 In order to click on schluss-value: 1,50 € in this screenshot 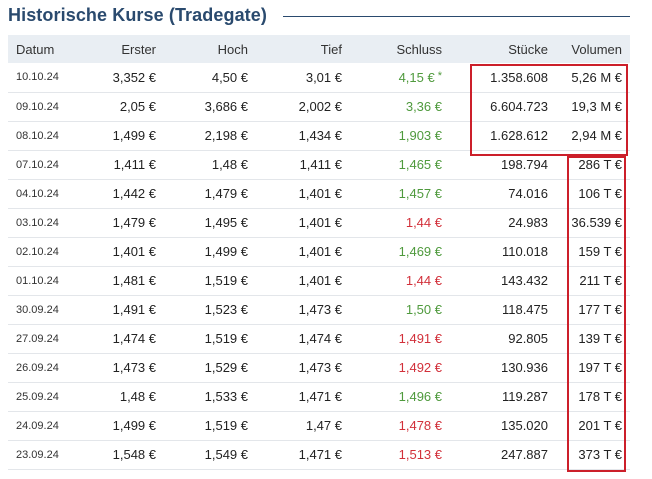, I will do `click(423, 309)`.